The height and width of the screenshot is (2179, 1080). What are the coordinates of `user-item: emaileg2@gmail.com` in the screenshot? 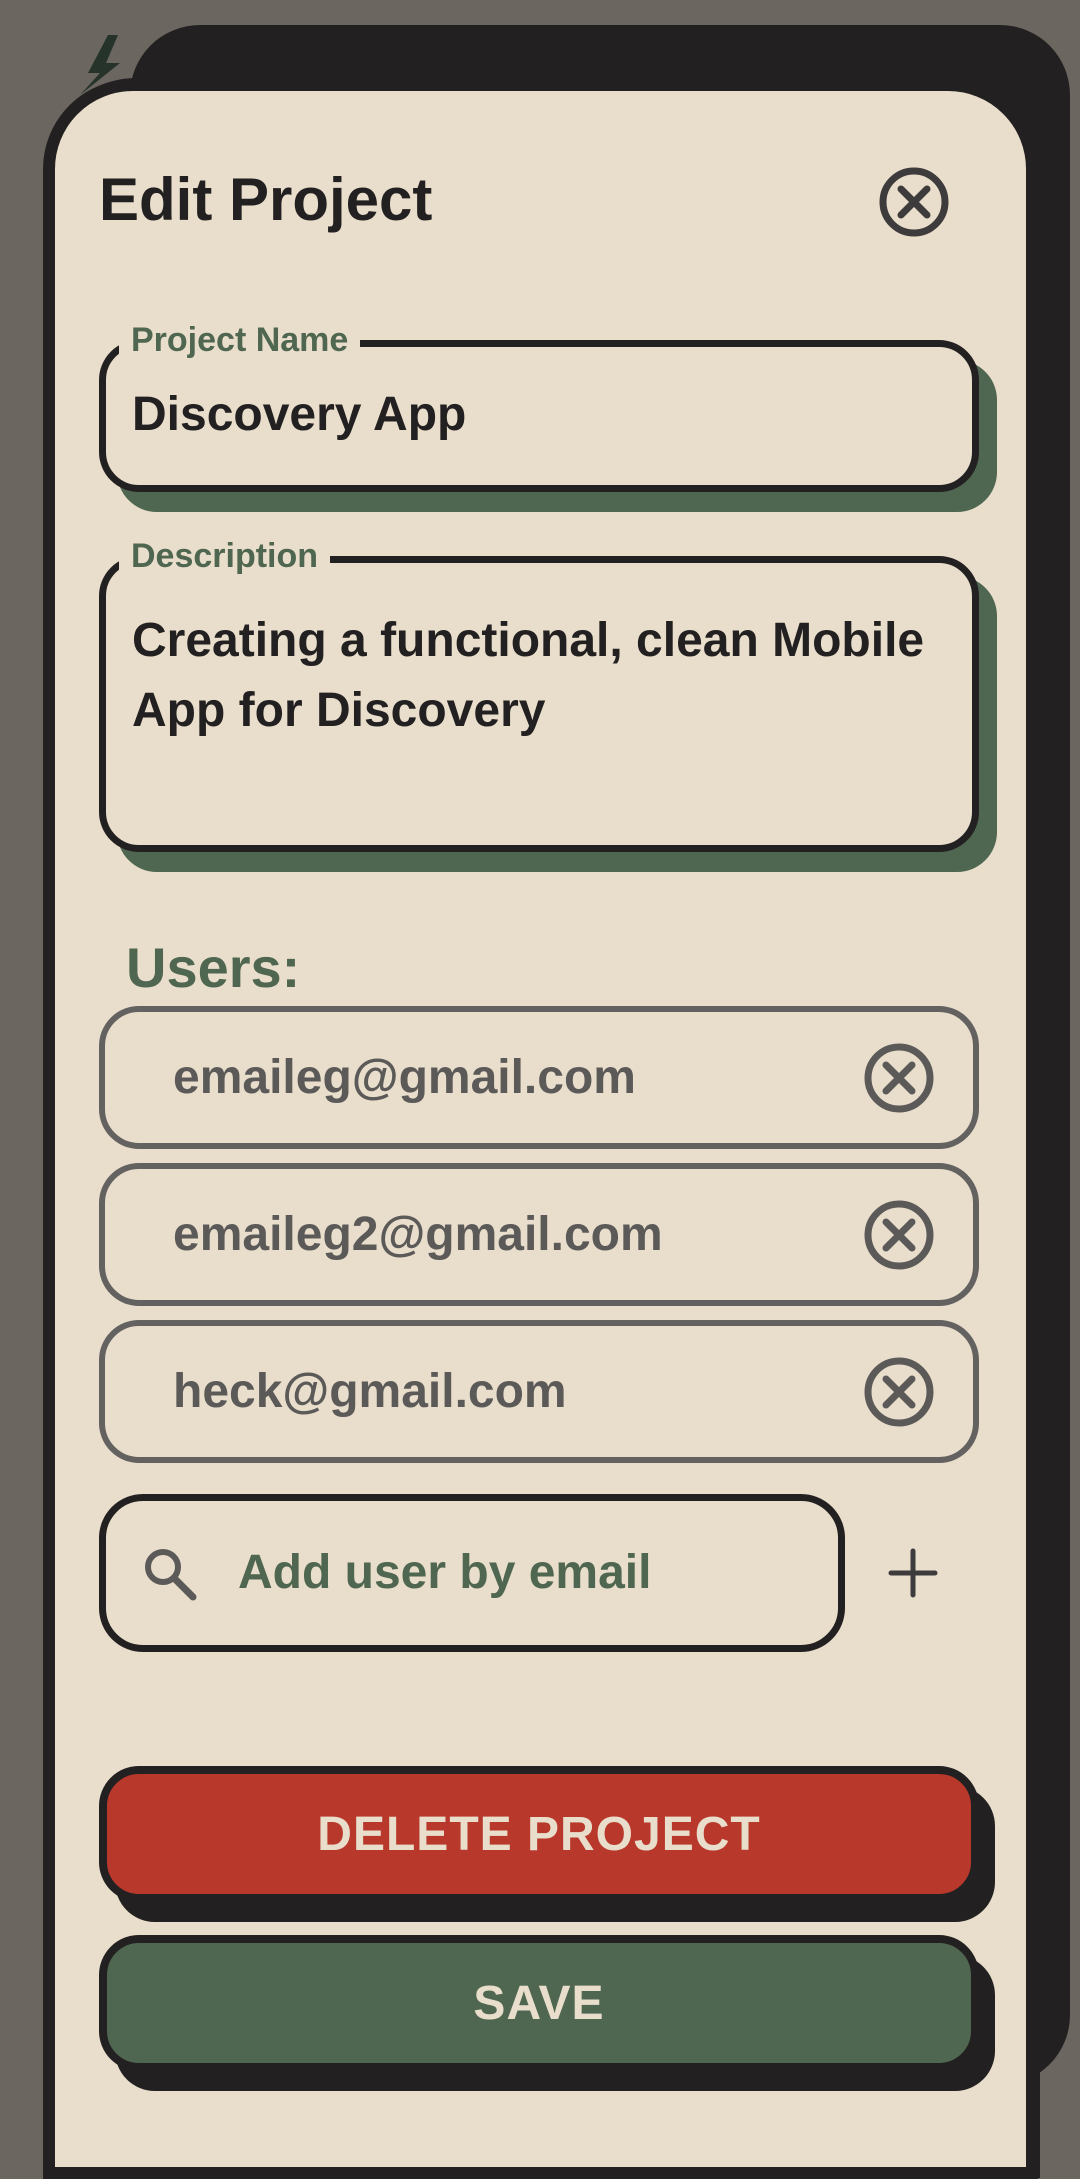 It's located at (539, 1234).